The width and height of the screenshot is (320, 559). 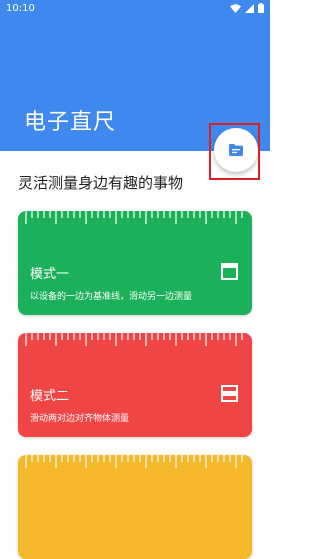 What do you see at coordinates (135, 263) in the screenshot?
I see `mode-one-card: 模式一 以设备的一边为基准线，滑动另一边测量` at bounding box center [135, 263].